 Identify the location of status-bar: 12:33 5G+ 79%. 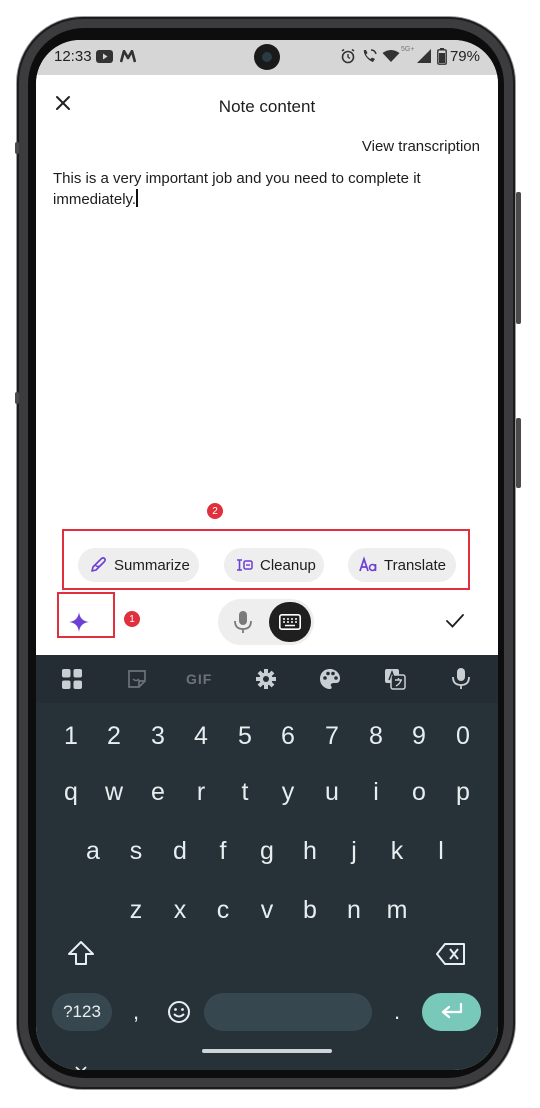
(267, 57).